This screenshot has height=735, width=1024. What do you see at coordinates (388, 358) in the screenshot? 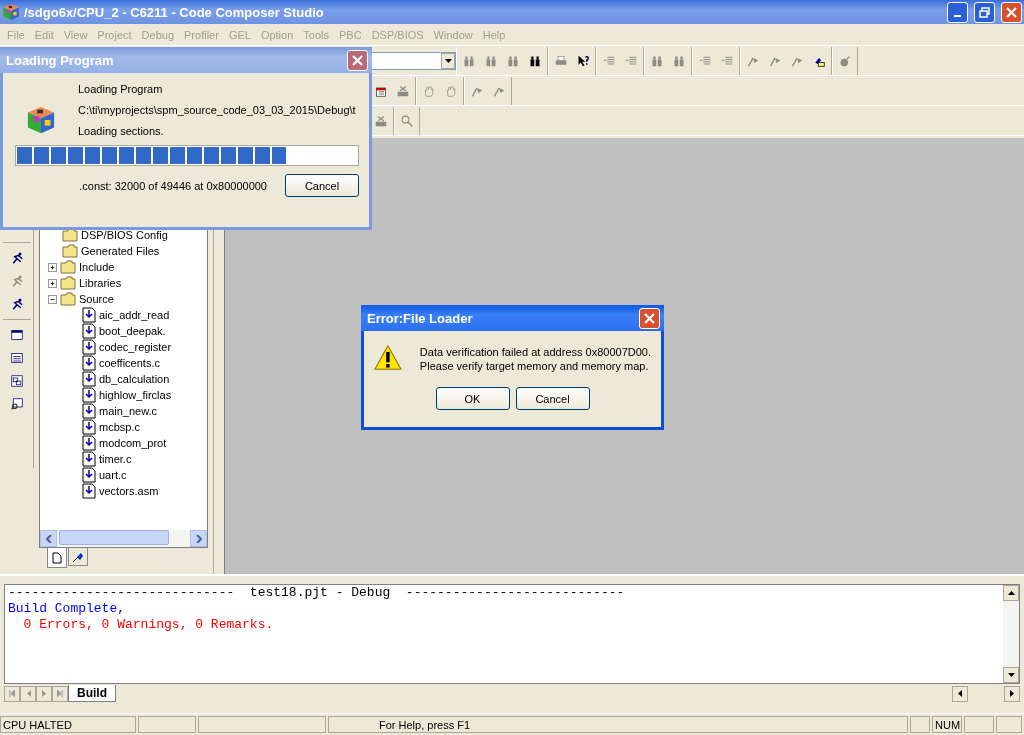
I see `warning-icon` at bounding box center [388, 358].